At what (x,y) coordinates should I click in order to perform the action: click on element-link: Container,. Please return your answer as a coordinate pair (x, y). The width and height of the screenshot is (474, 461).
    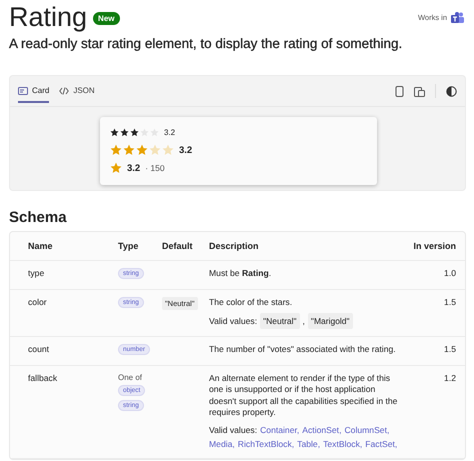
    Looking at the image, I should click on (280, 429).